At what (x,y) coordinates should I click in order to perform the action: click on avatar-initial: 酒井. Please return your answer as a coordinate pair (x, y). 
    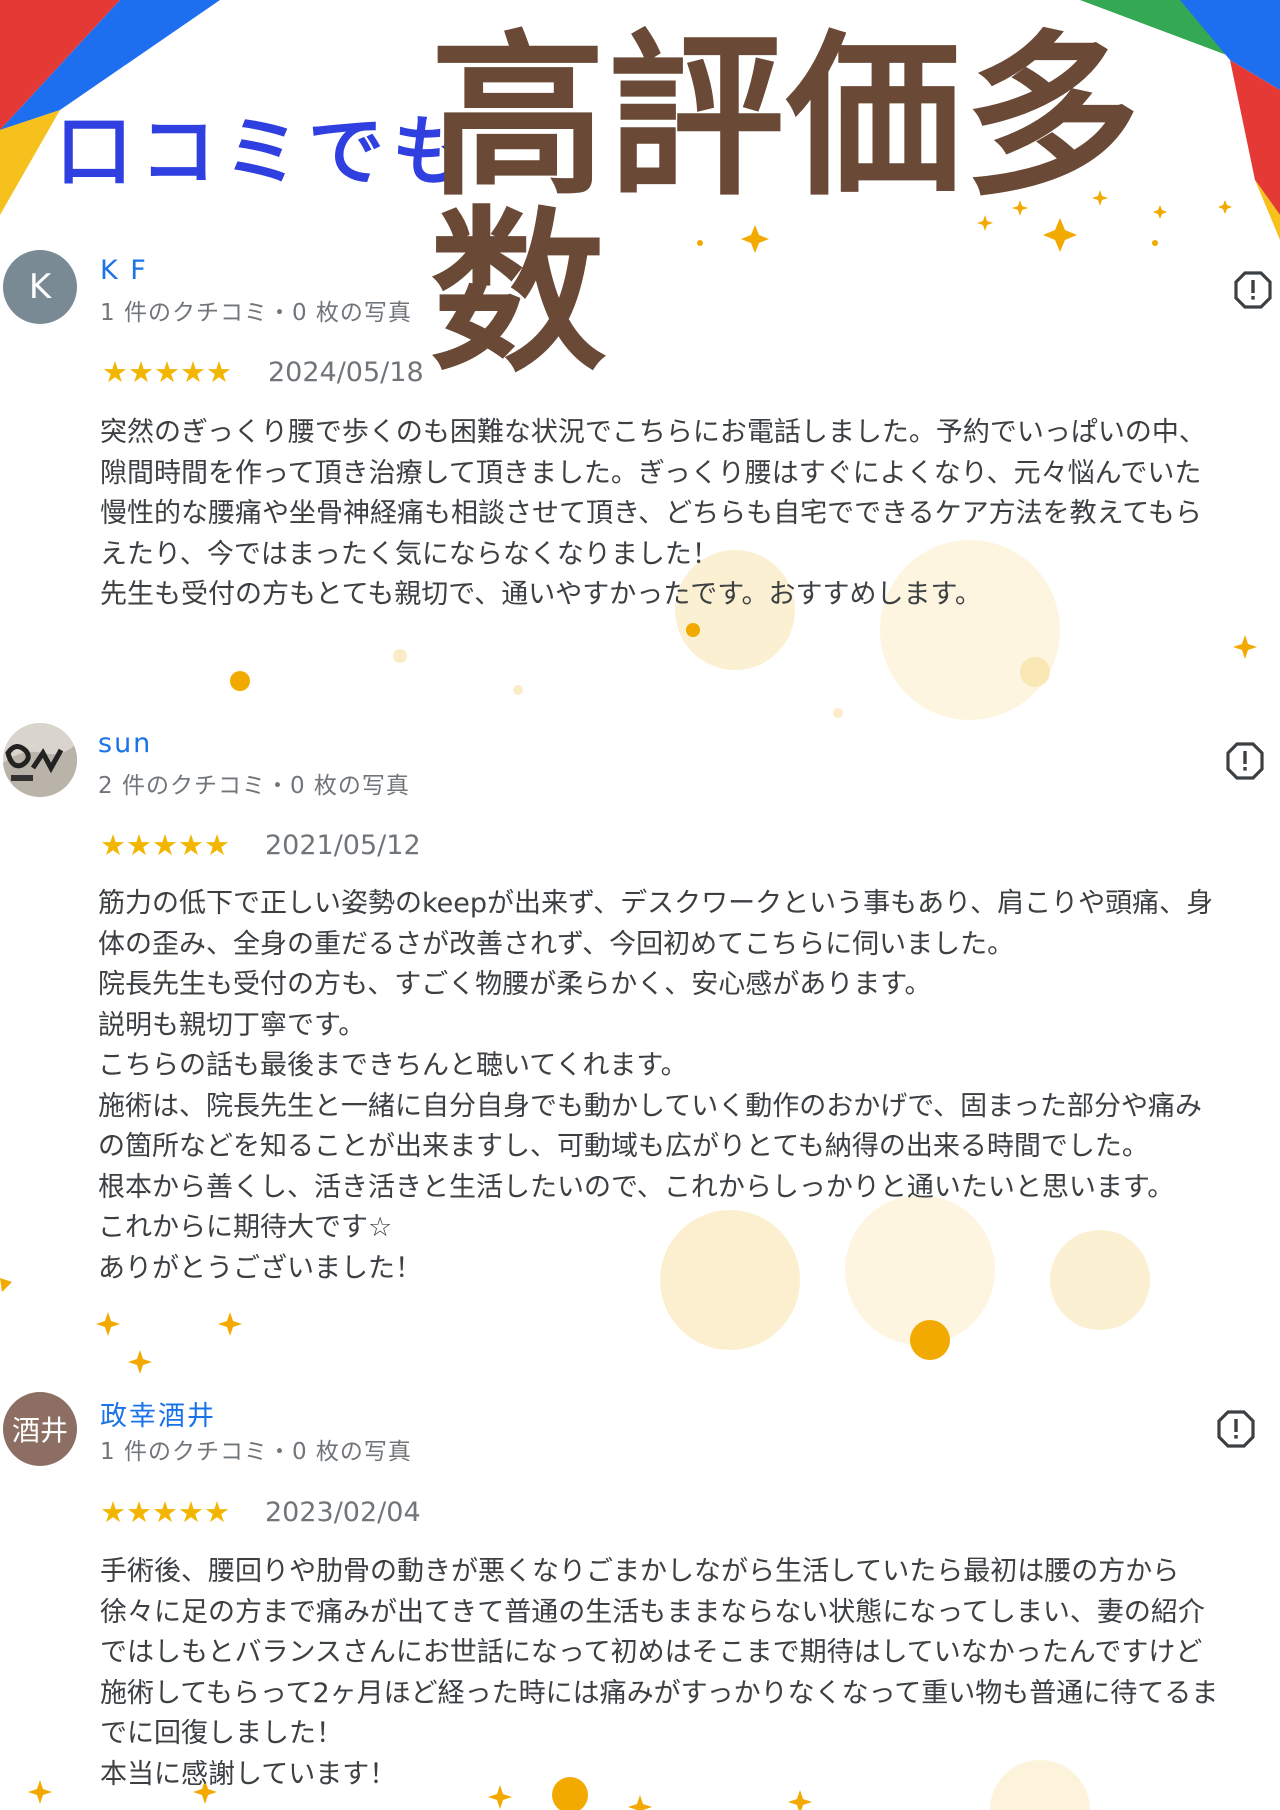
    Looking at the image, I should click on (39, 1430).